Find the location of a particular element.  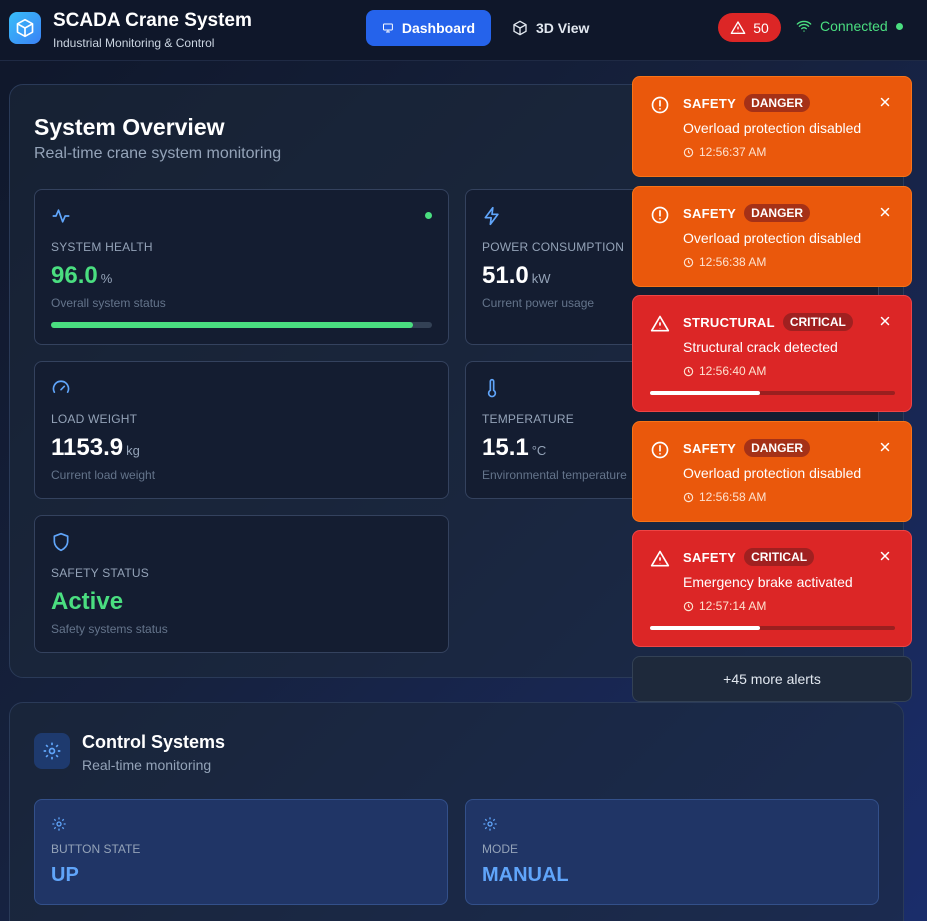

load-label: LOAD WEIGHT is located at coordinates (94, 419).